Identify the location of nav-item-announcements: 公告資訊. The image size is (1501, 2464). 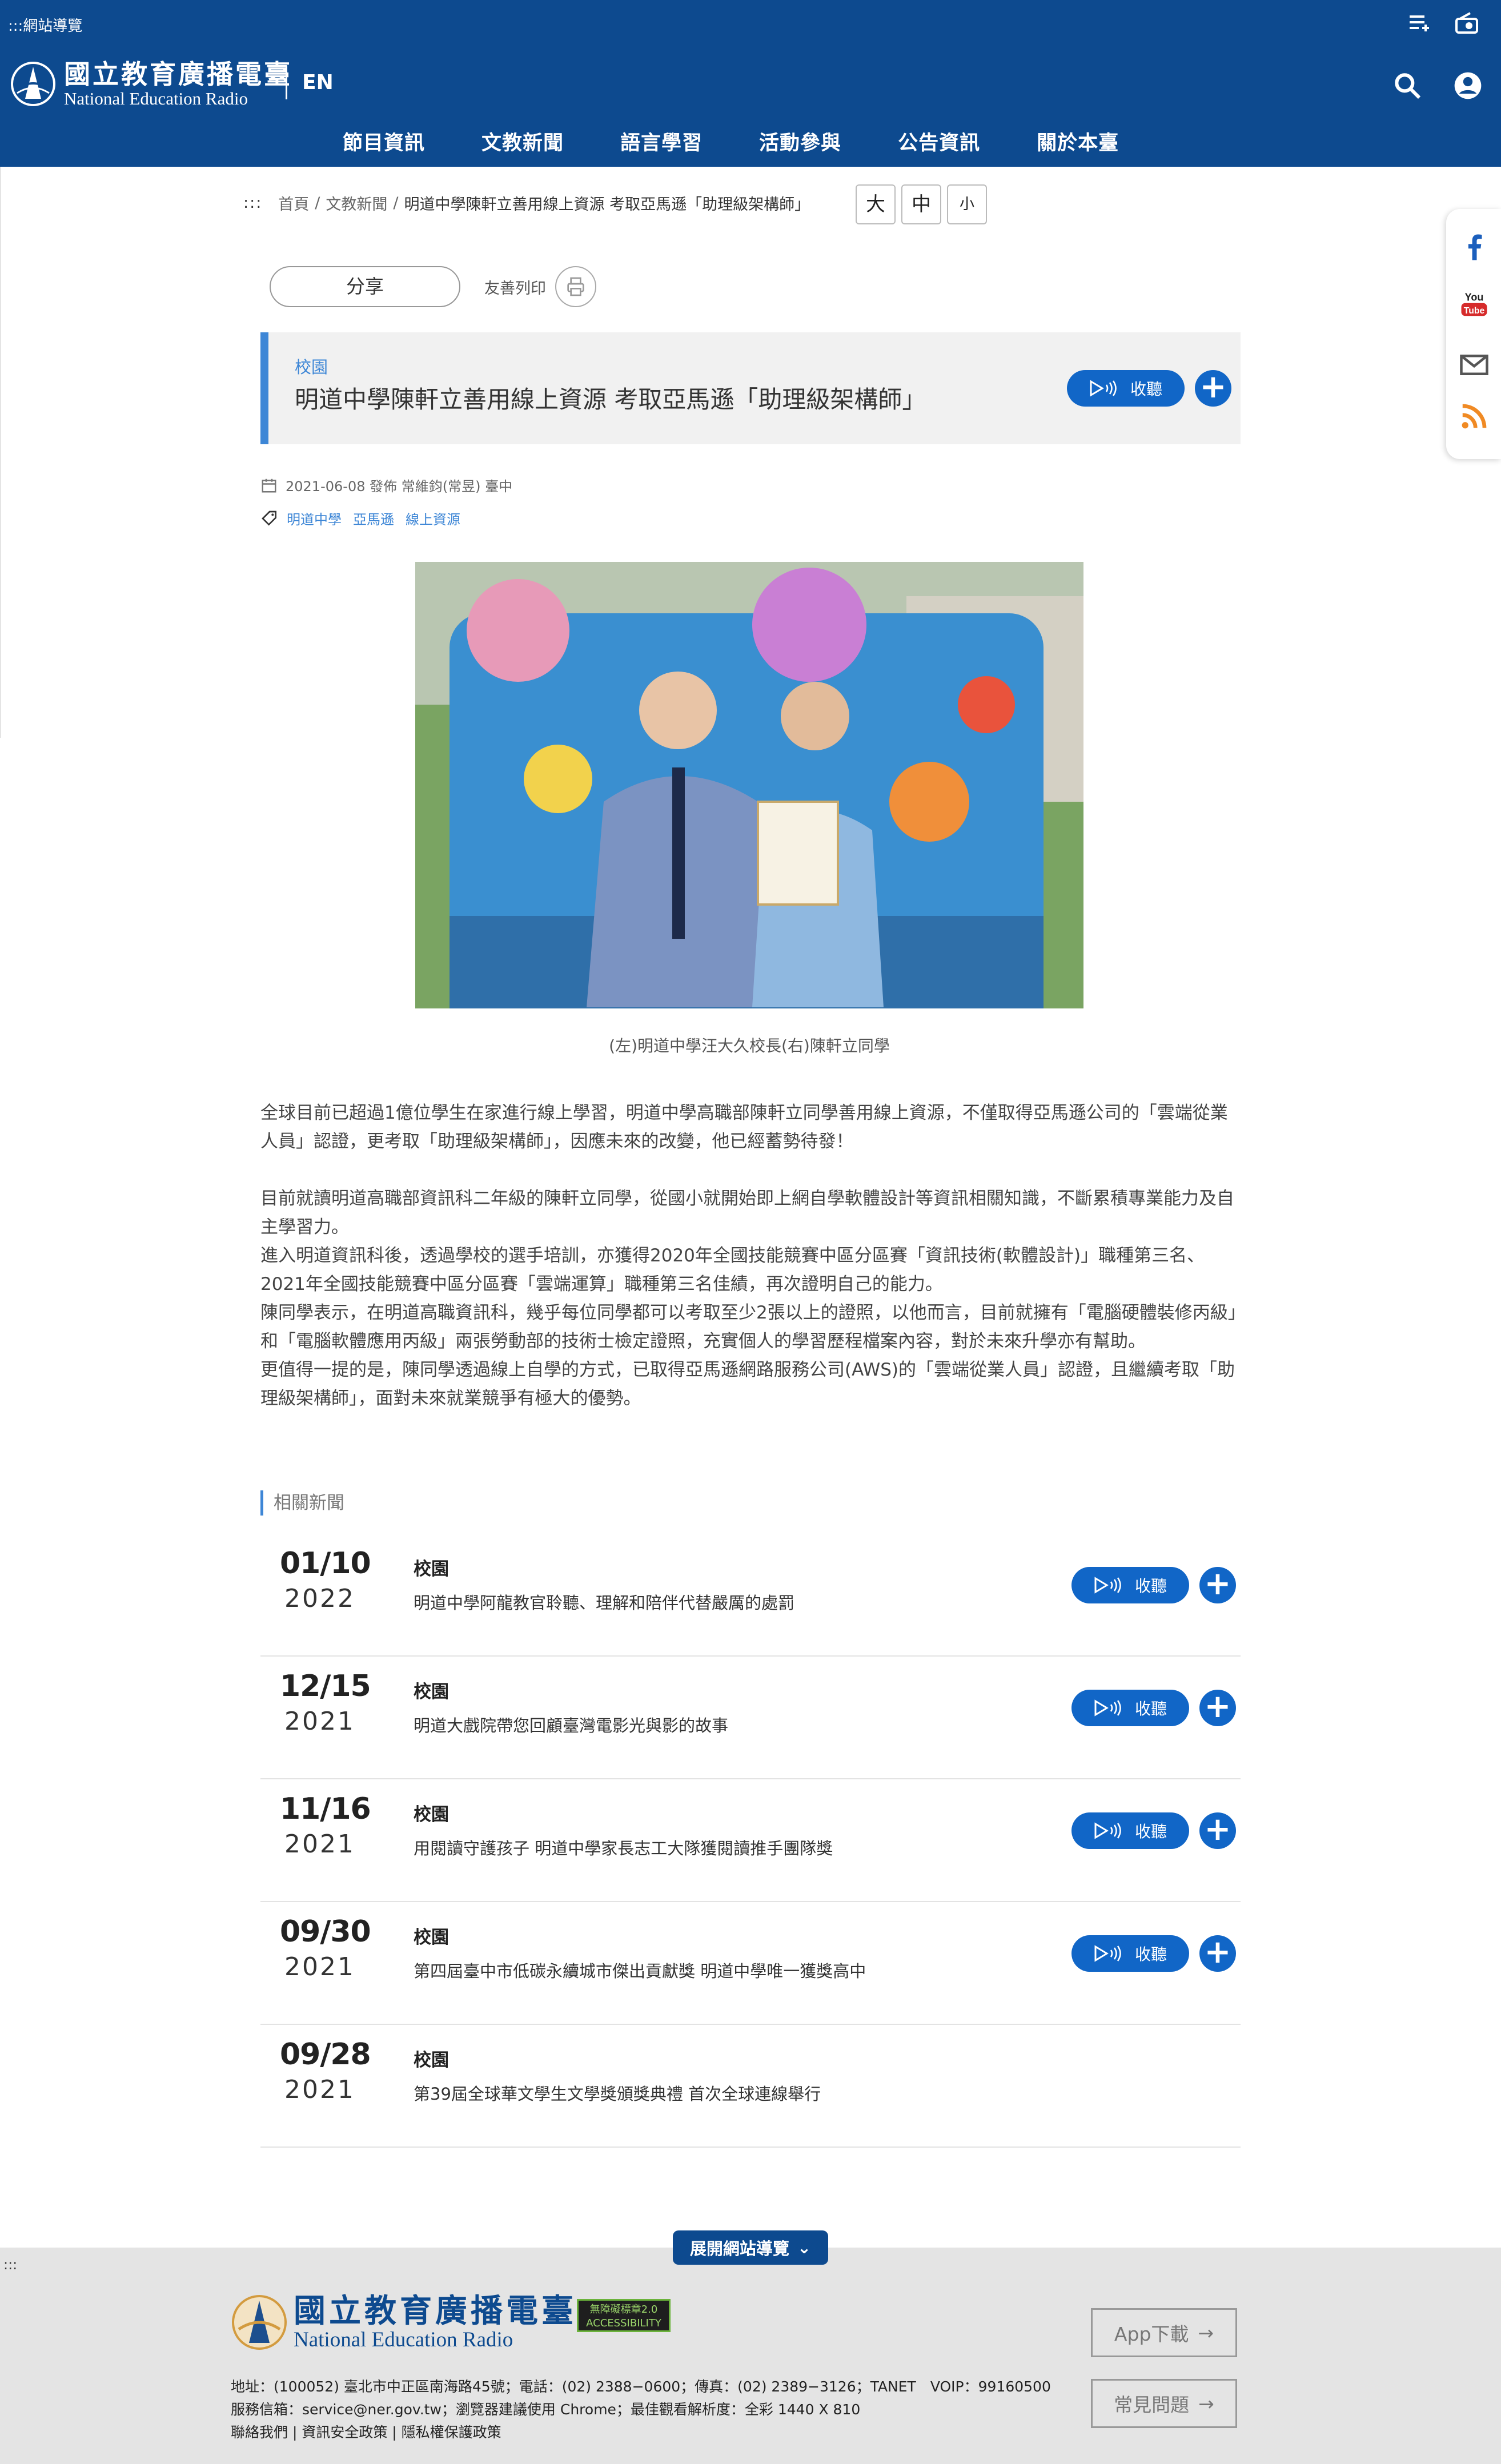
(939, 142).